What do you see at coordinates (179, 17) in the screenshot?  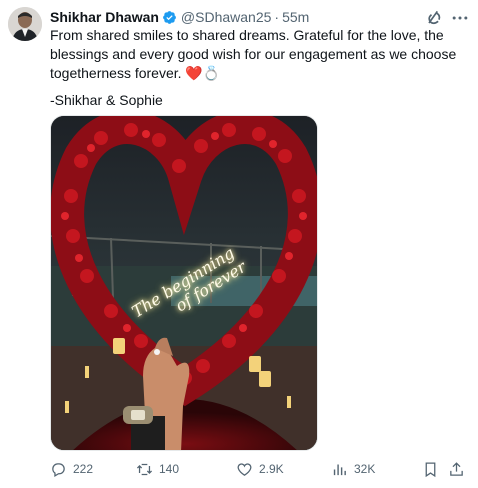 I see `tweet-header: Shikhar Dhawan @SDhawan25 · 55m` at bounding box center [179, 17].